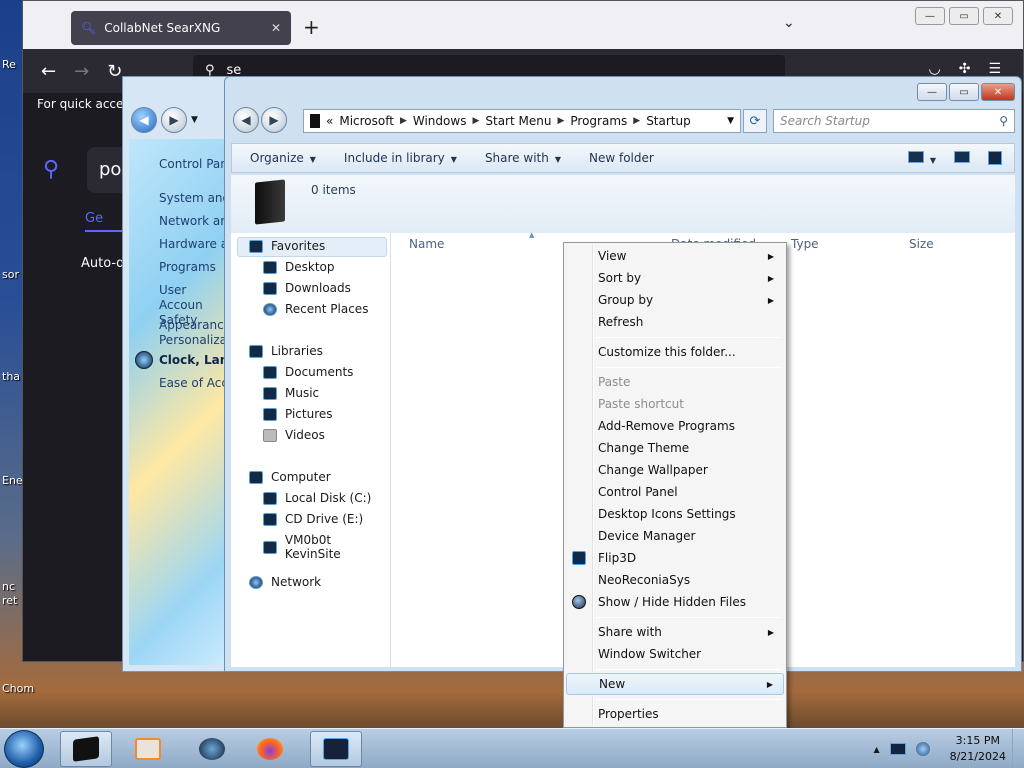 This screenshot has width=1024, height=768. Describe the element at coordinates (148, 749) in the screenshot. I see `taskbar-media-player-button` at that location.